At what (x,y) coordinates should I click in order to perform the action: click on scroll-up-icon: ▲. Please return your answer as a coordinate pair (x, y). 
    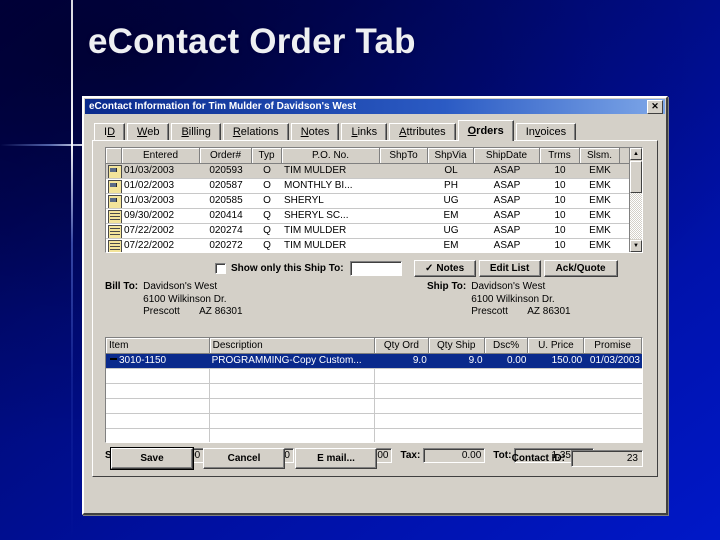
    Looking at the image, I should click on (636, 154).